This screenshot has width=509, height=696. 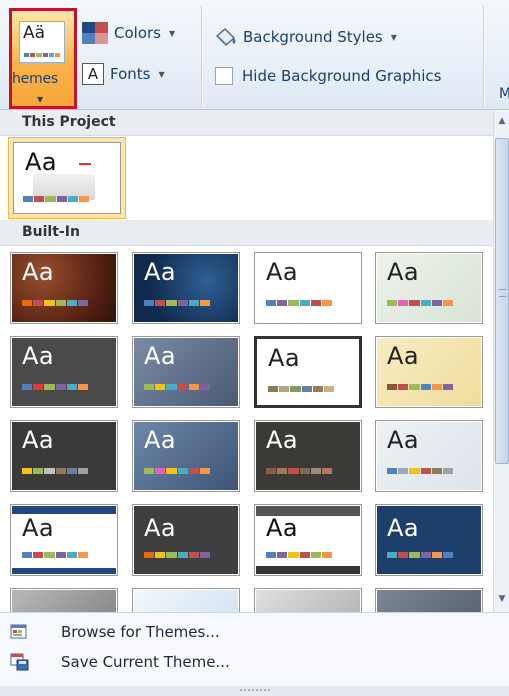 What do you see at coordinates (313, 37) in the screenshot?
I see `background-styles-label: Background Styles` at bounding box center [313, 37].